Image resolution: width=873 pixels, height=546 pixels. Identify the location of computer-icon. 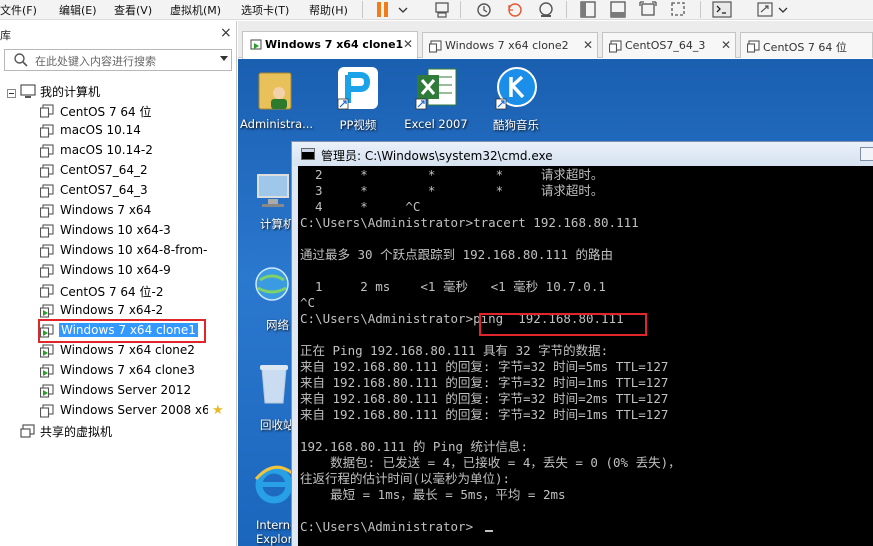
(273, 190).